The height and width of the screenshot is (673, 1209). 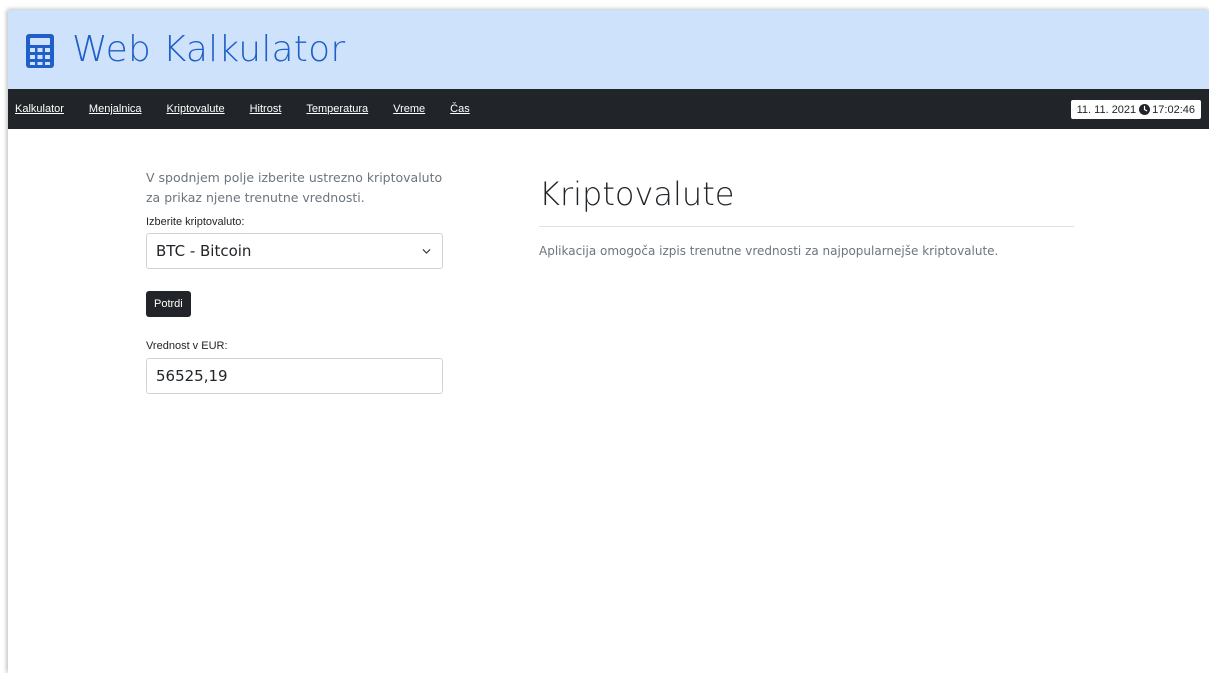 What do you see at coordinates (40, 50) in the screenshot?
I see `calculator-icon` at bounding box center [40, 50].